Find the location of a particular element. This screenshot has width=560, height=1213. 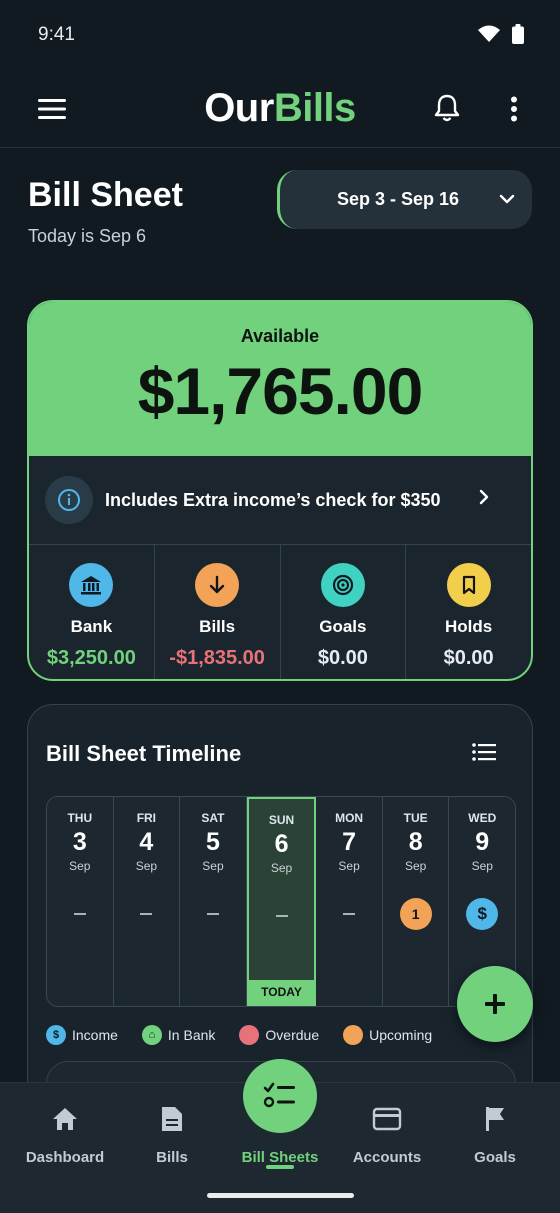

day-mon-7: MON 7 Sep is located at coordinates (349, 901).